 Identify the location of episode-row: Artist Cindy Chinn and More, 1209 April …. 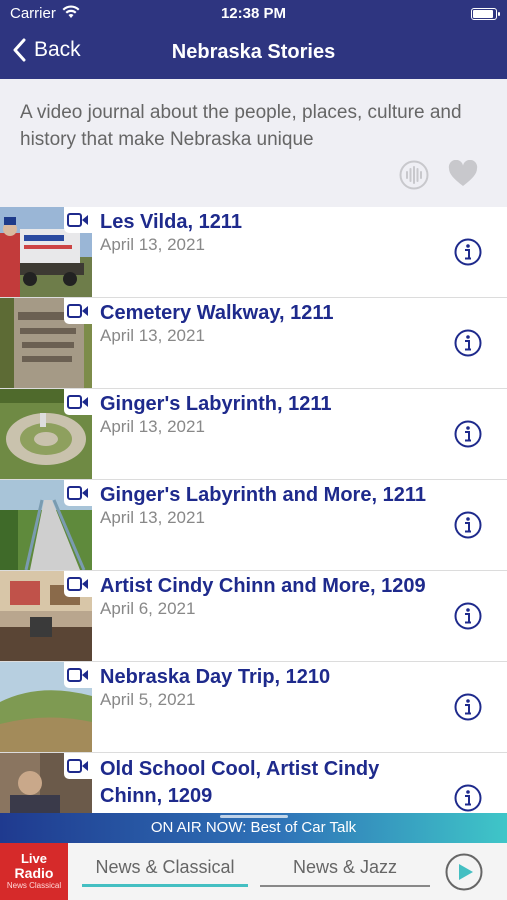
(253, 616).